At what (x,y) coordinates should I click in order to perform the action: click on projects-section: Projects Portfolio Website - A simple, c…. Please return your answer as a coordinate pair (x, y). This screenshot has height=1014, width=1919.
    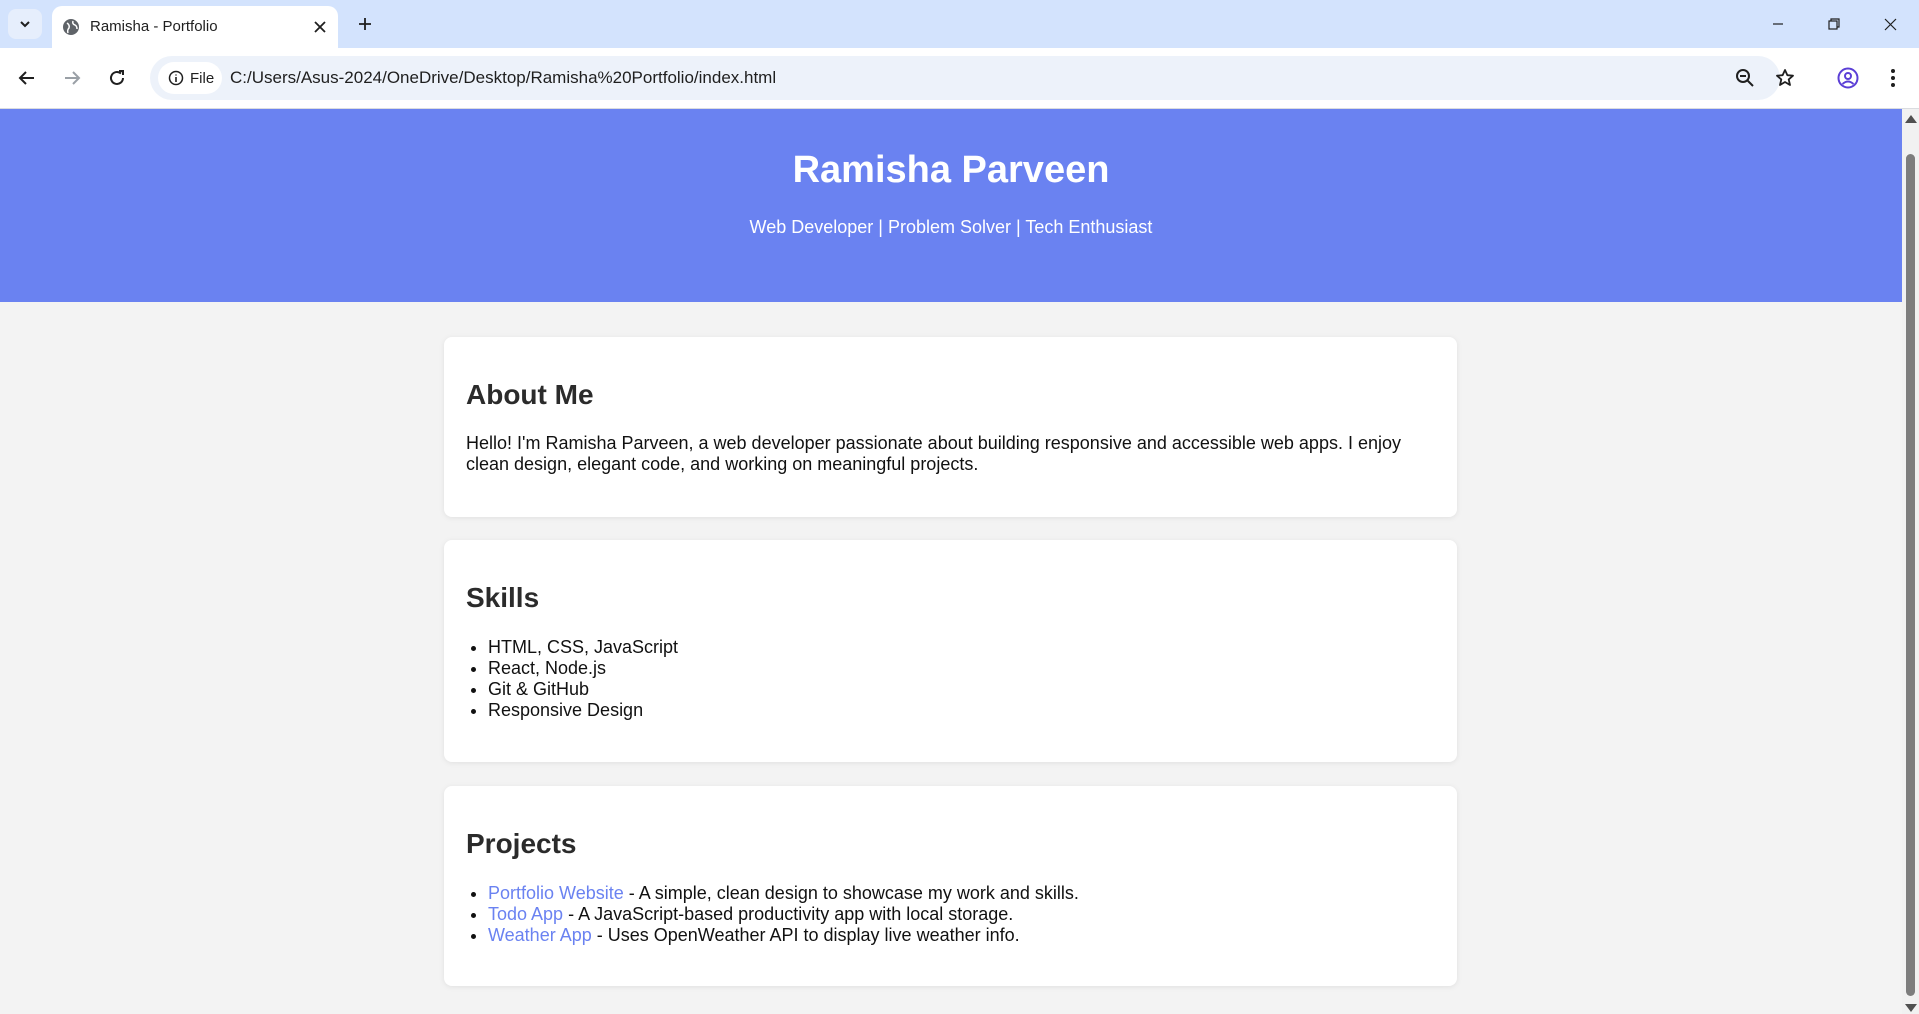
    Looking at the image, I should click on (950, 886).